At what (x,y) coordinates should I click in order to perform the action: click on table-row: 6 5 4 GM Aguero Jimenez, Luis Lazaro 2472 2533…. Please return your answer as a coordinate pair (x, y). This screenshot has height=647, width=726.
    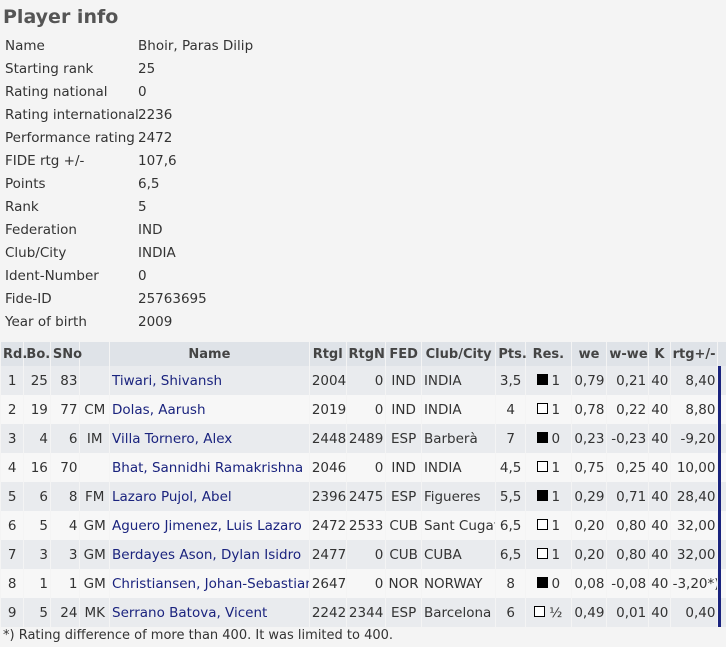
    Looking at the image, I should click on (363, 525).